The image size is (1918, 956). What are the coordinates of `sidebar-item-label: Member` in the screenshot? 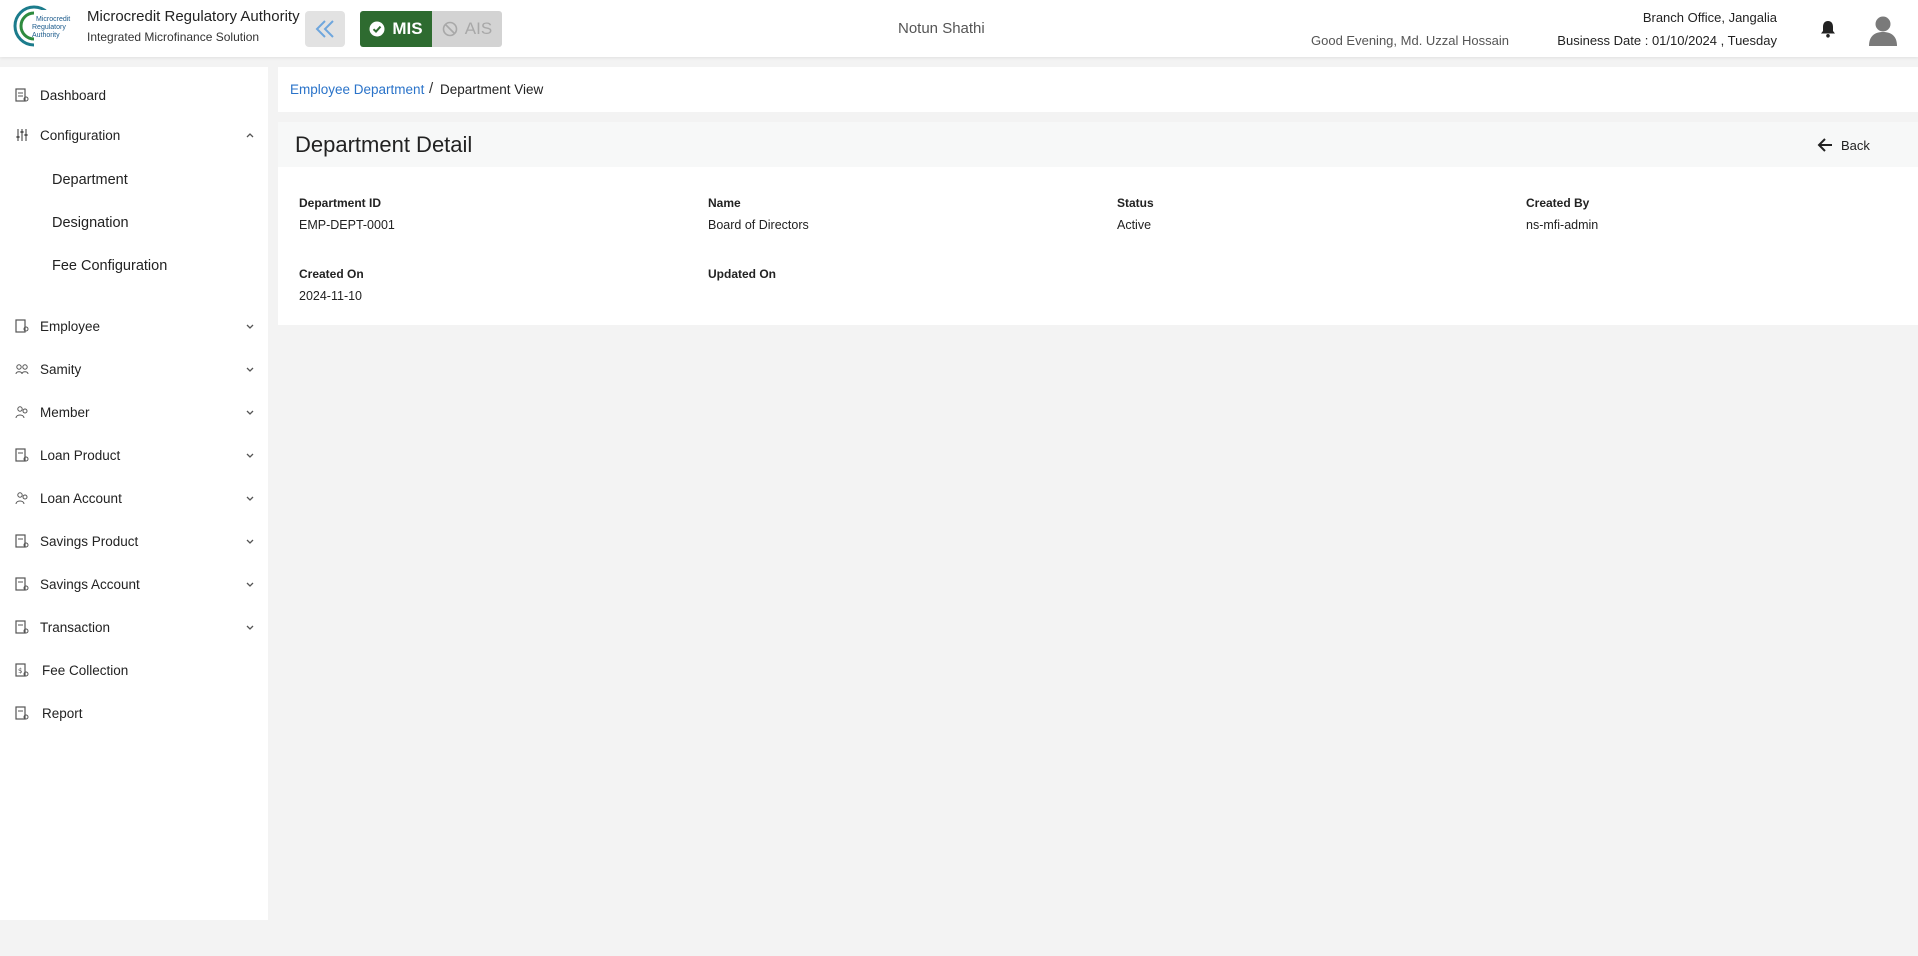 It's located at (65, 412).